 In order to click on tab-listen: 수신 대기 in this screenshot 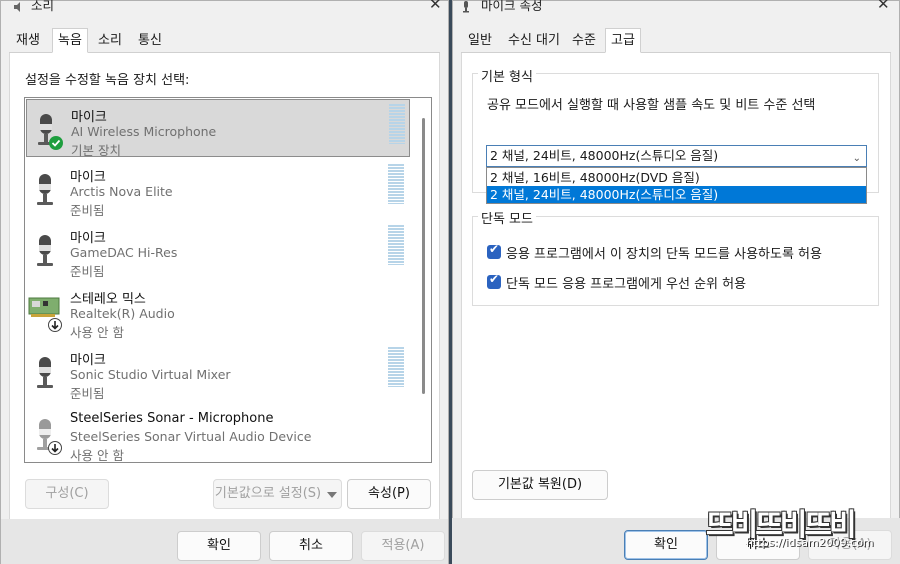, I will do `click(534, 41)`.